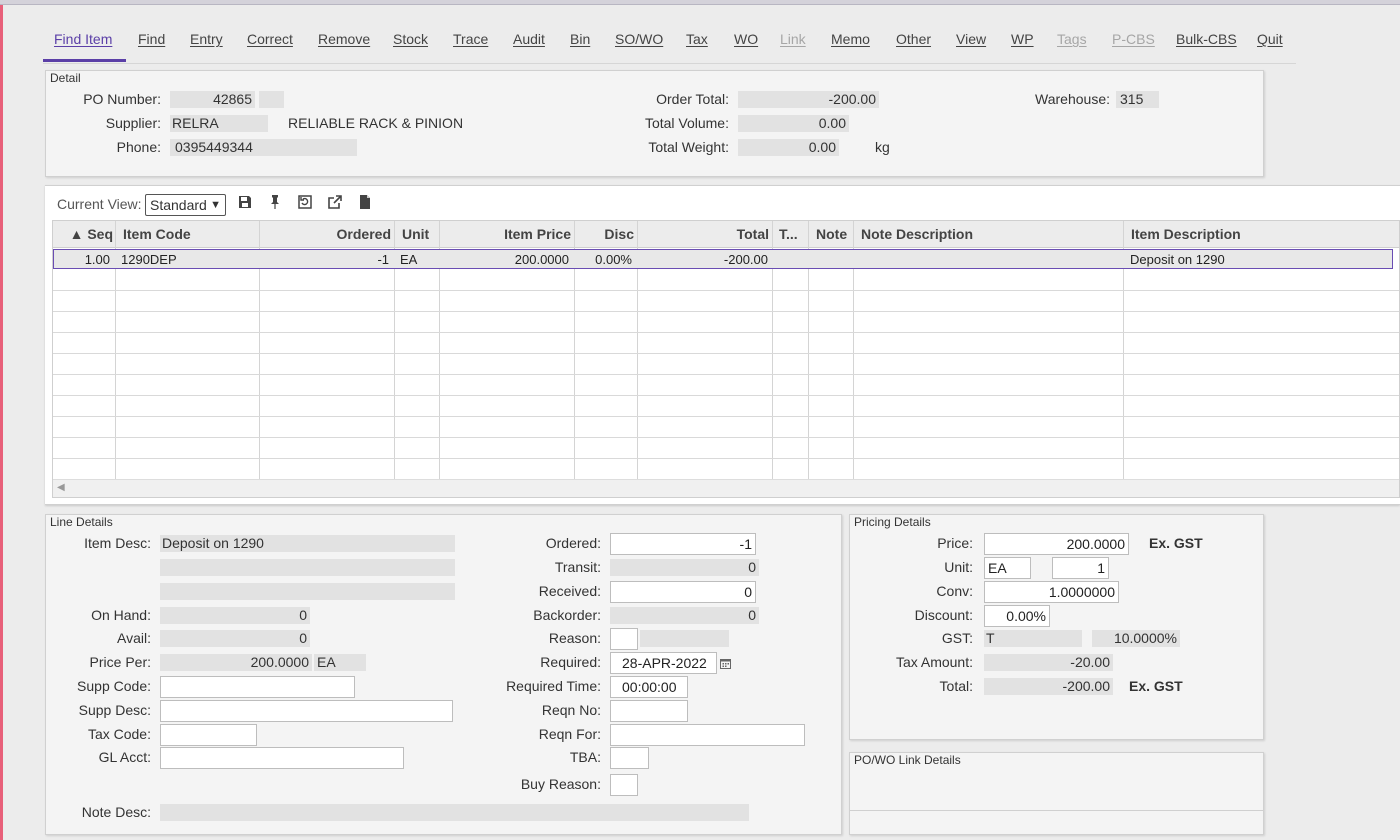 This screenshot has height=840, width=1400. I want to click on menu-link: Link, so click(793, 39).